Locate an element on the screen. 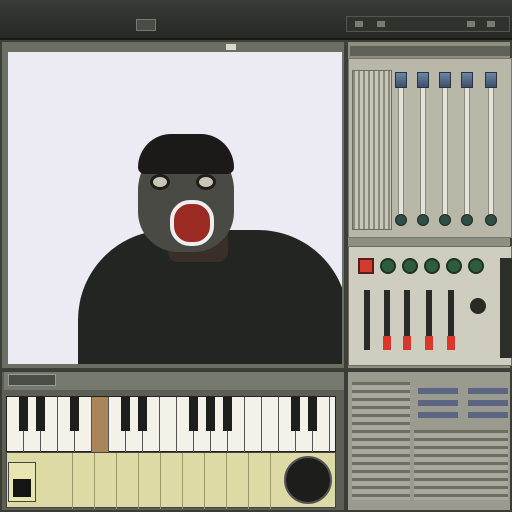  piano-keyboard is located at coordinates (171, 424).